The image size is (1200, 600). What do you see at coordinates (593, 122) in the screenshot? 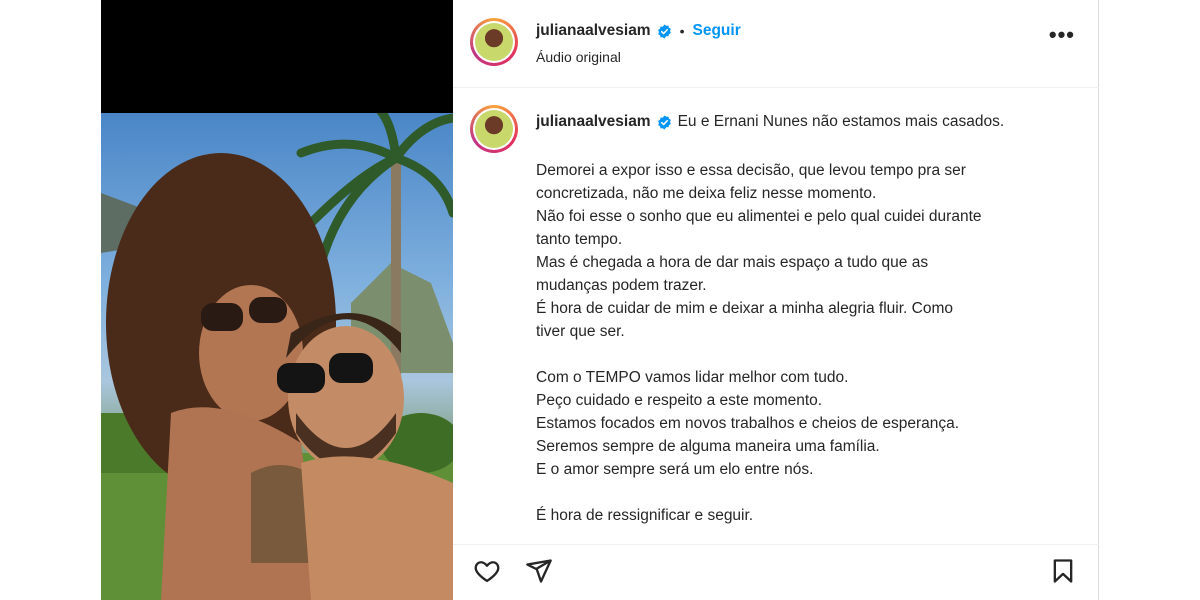
I see `caption-author-username: julianaalvesiam` at bounding box center [593, 122].